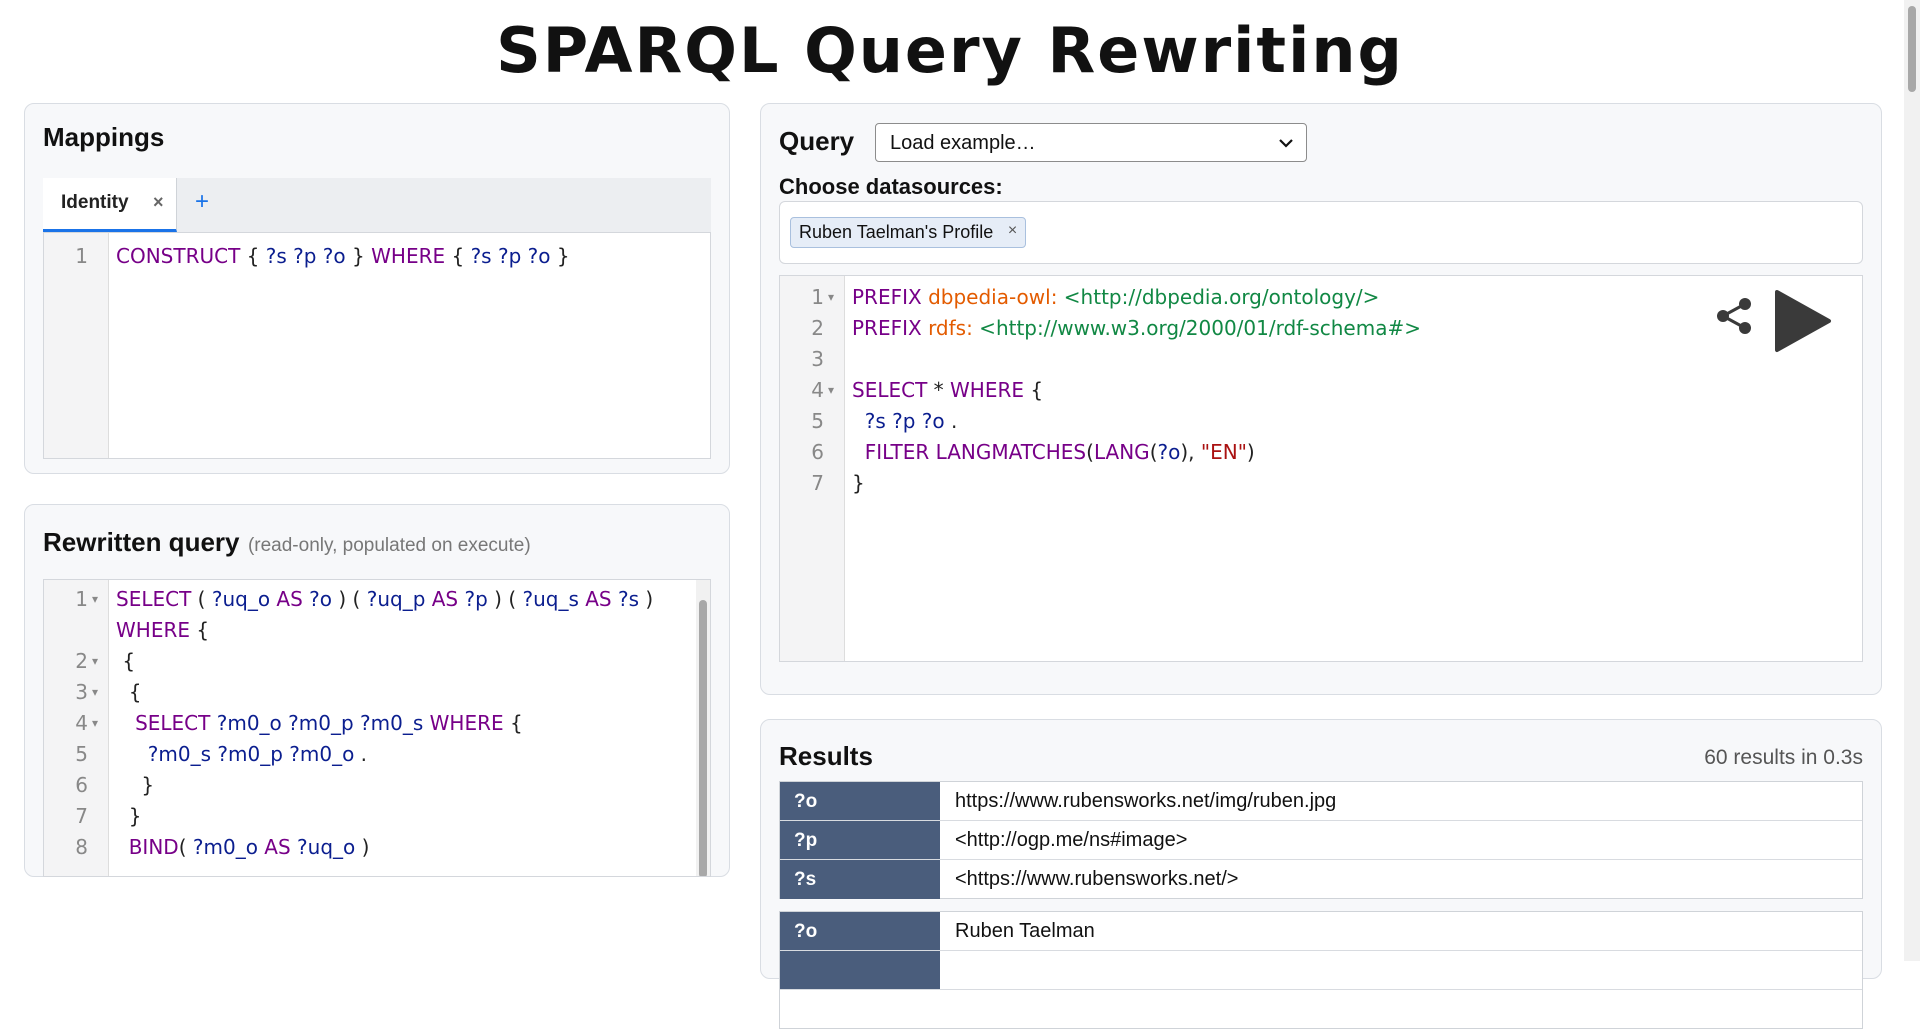  What do you see at coordinates (178, 256) in the screenshot?
I see `code-token: CONSTRUCT` at bounding box center [178, 256].